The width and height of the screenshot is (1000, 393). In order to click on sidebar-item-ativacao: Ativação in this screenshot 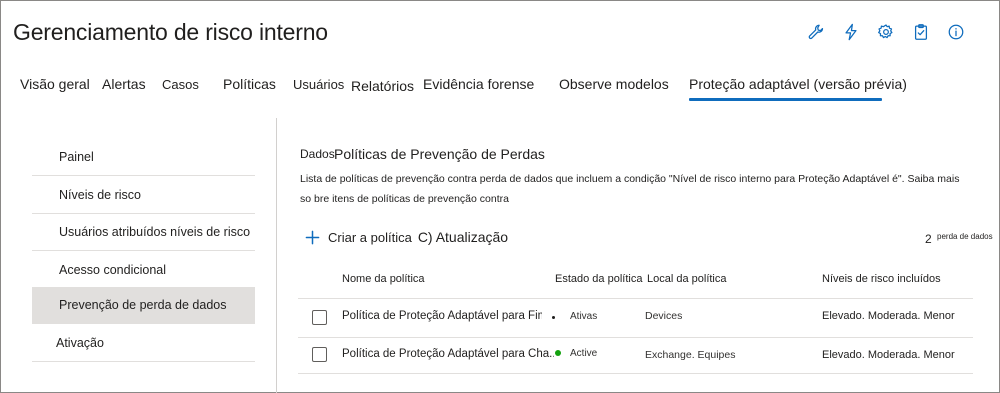, I will do `click(143, 343)`.